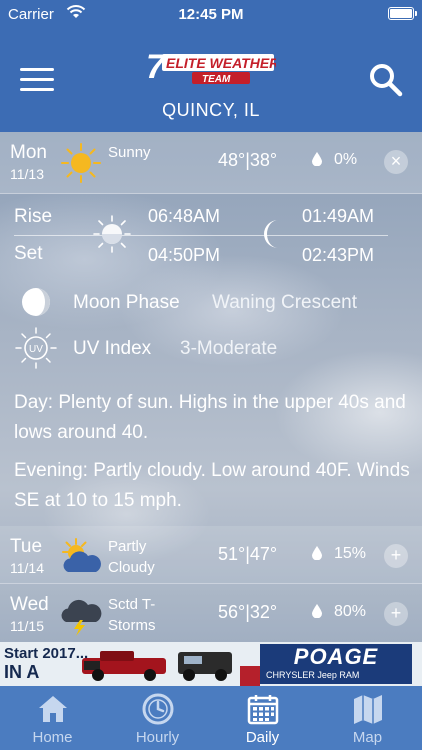 The height and width of the screenshot is (750, 422). Describe the element at coordinates (81, 555) in the screenshot. I see `partly-cloudy-icon` at that location.